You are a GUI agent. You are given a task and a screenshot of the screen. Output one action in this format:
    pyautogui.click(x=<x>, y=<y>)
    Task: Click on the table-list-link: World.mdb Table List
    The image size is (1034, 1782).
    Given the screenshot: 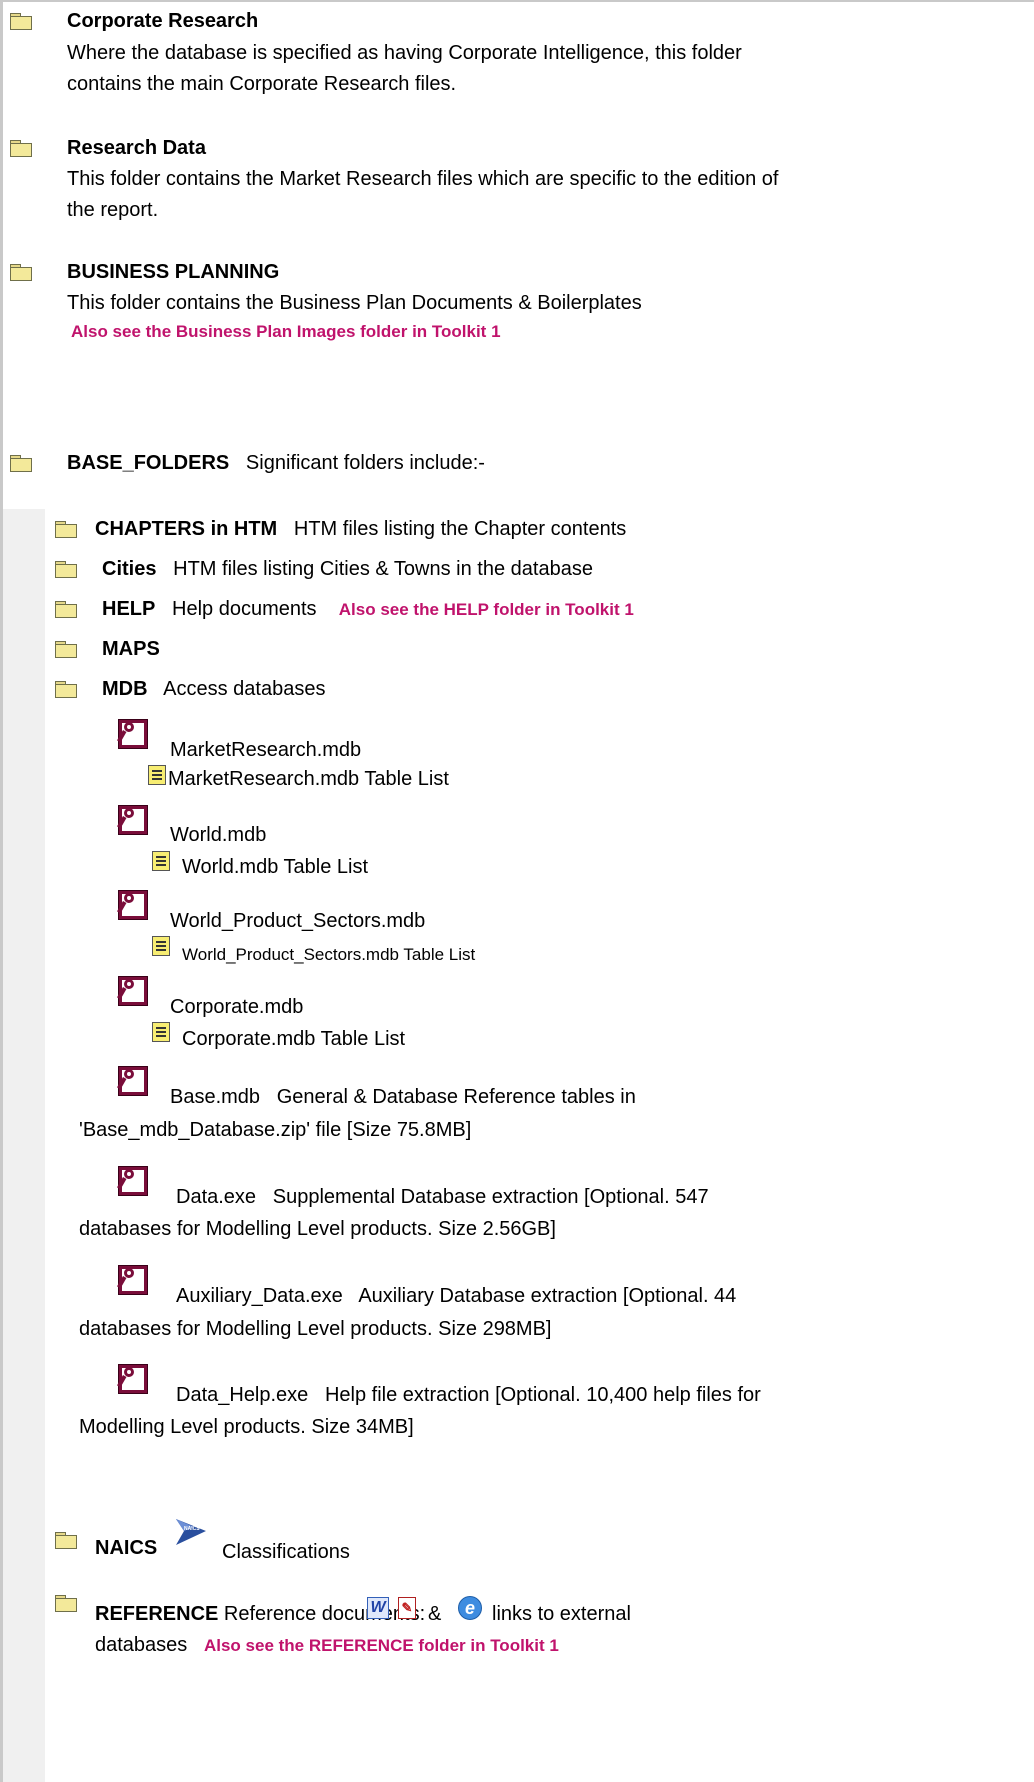 What is the action you would take?
    pyautogui.click(x=275, y=867)
    